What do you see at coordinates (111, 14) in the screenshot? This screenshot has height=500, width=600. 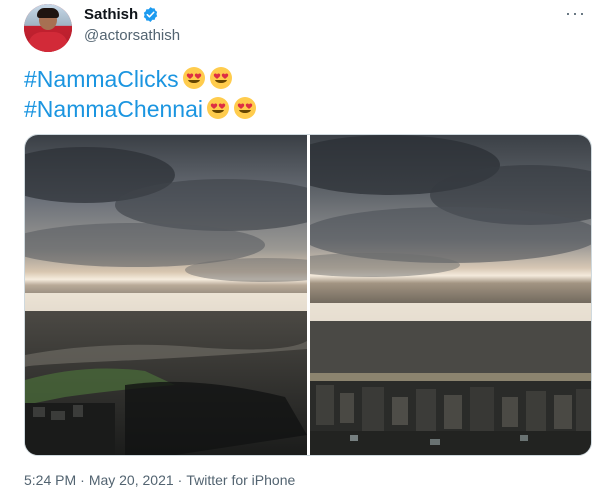 I see `display-name: Sathish` at bounding box center [111, 14].